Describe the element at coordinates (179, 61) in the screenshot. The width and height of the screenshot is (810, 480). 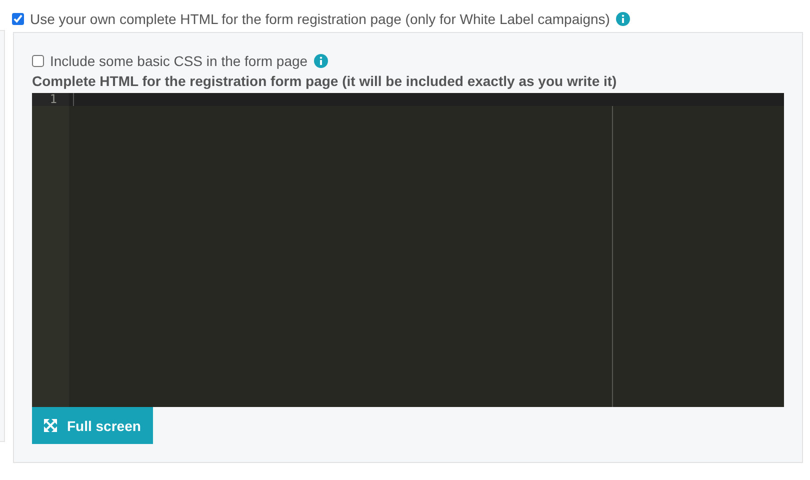
I see `option-label: Include some basic CSS in the form page` at that location.